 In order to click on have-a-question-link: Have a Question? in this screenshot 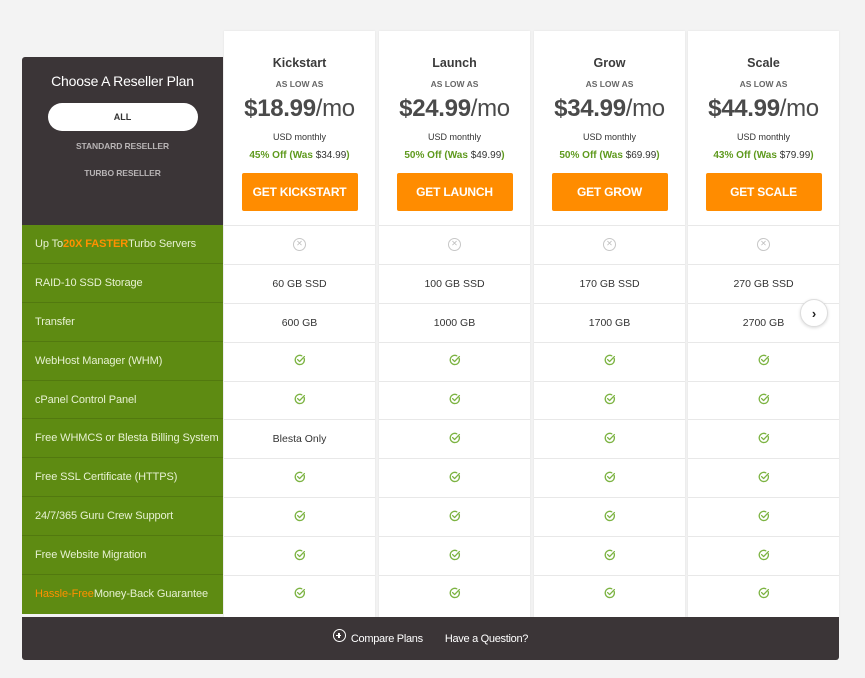, I will do `click(487, 639)`.